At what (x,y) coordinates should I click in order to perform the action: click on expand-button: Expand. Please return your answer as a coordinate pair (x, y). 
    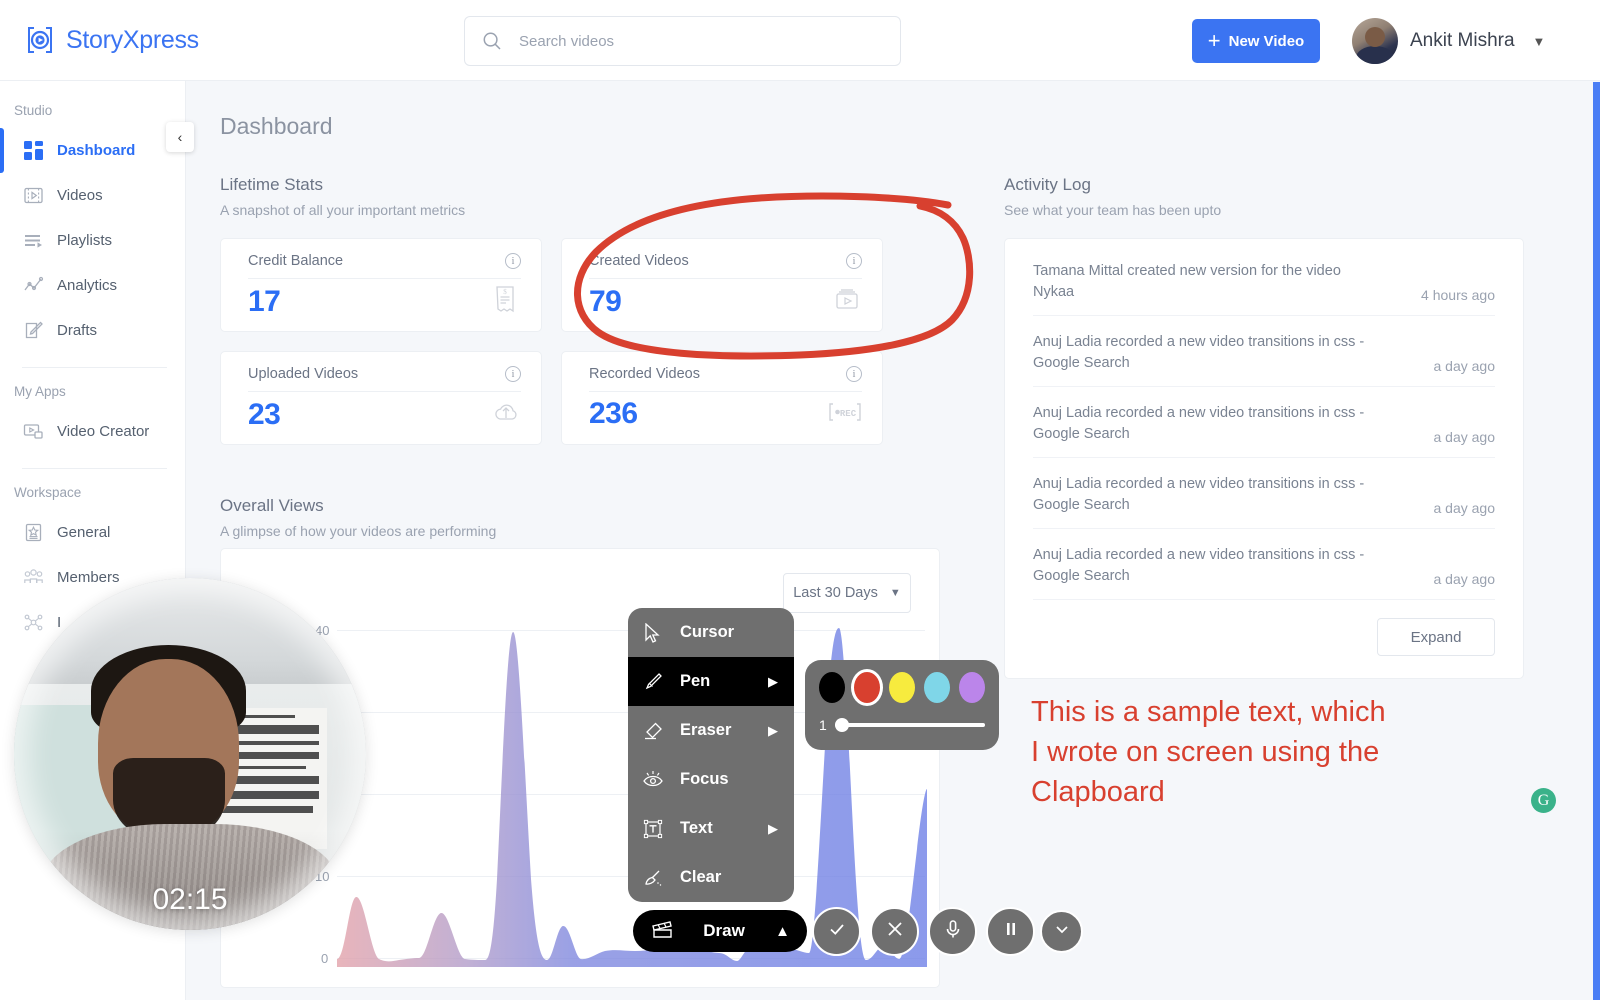
    Looking at the image, I should click on (1436, 637).